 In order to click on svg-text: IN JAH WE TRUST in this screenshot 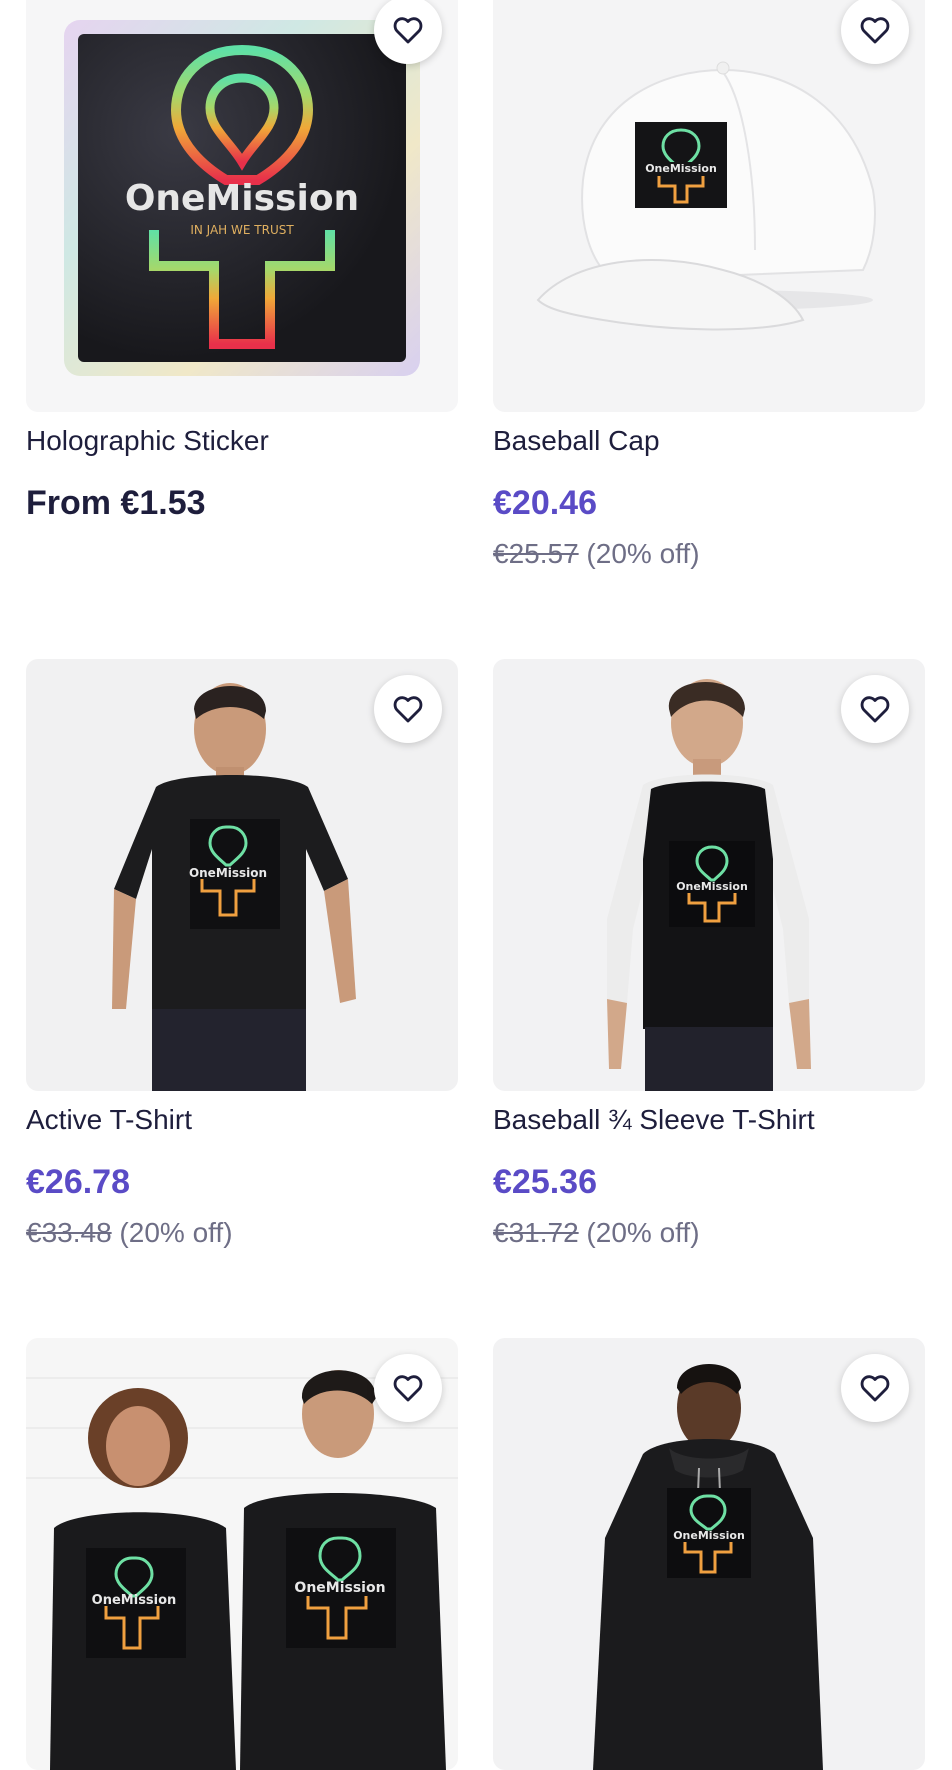, I will do `click(242, 230)`.